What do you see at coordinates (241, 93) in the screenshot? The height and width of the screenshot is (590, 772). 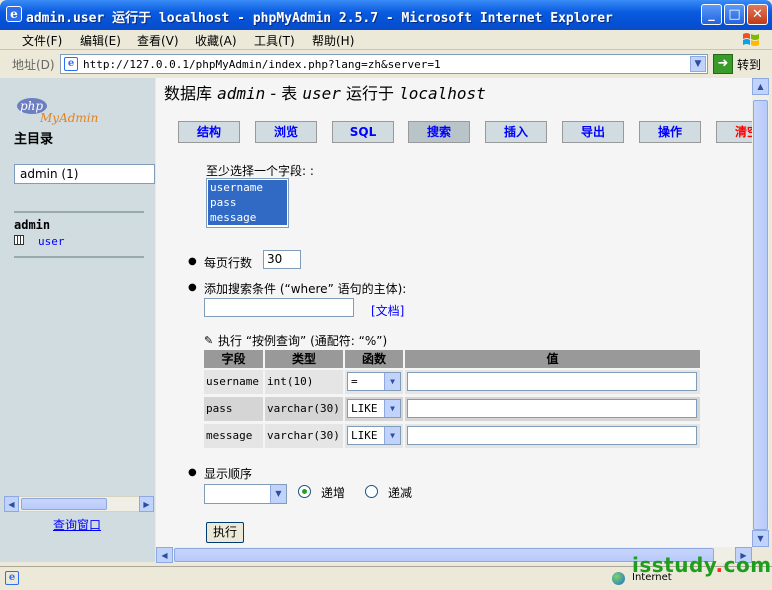 I see `title-db-name: admin` at bounding box center [241, 93].